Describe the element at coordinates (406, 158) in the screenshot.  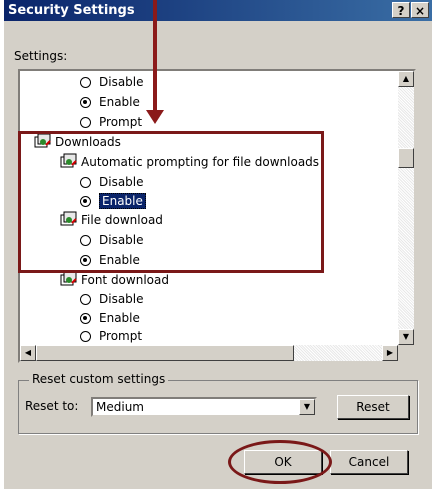
I see `vertical-scroll-thumb` at that location.